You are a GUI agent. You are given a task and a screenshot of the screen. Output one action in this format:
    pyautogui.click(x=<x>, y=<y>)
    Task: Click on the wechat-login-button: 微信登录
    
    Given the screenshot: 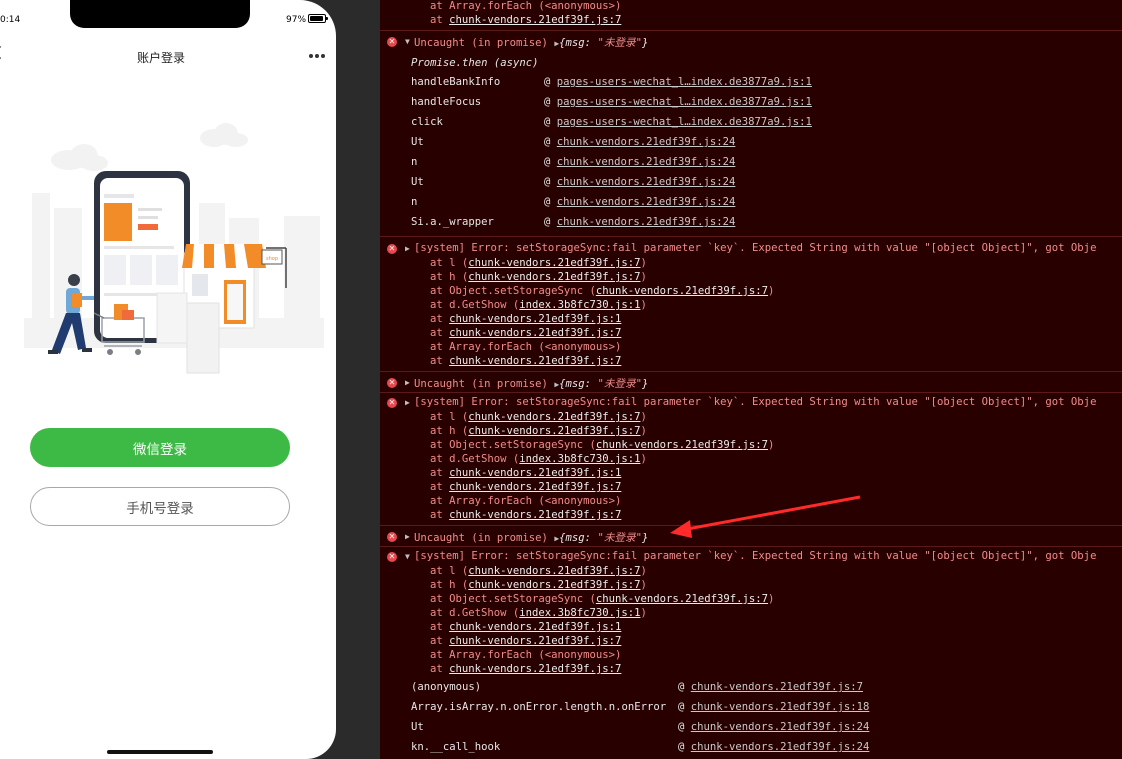 What is the action you would take?
    pyautogui.click(x=160, y=447)
    